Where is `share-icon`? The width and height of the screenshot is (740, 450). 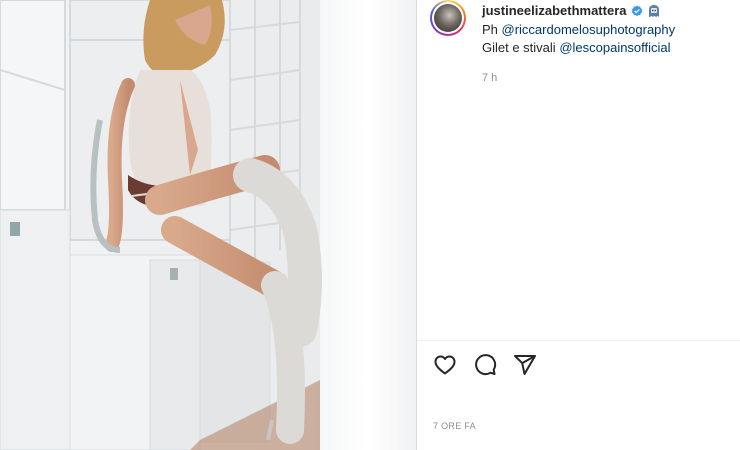 share-icon is located at coordinates (525, 365).